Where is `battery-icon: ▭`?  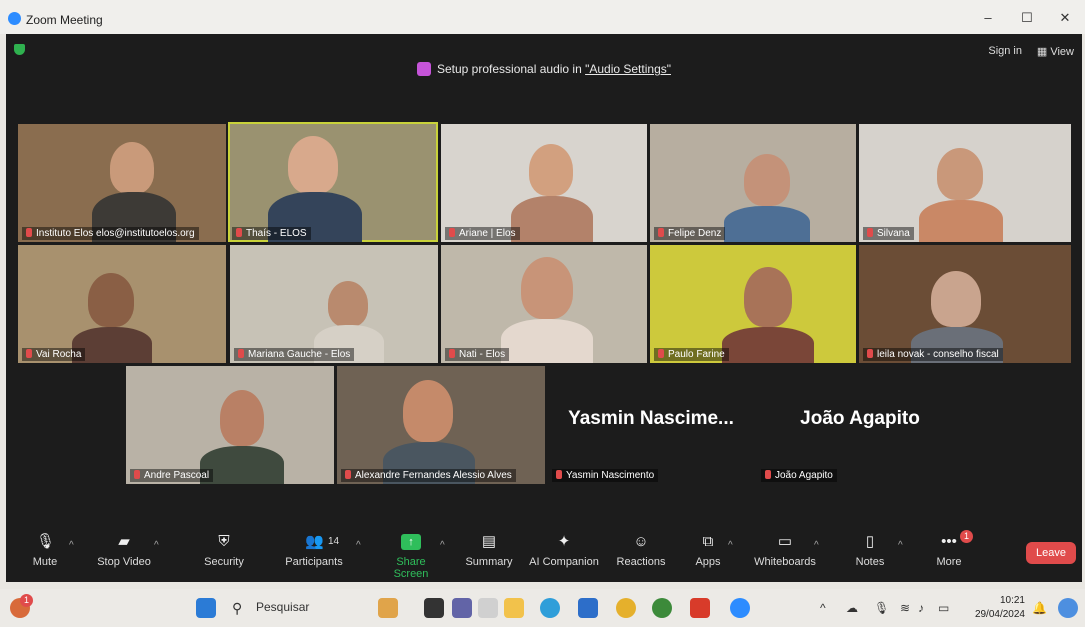 battery-icon: ▭ is located at coordinates (943, 608).